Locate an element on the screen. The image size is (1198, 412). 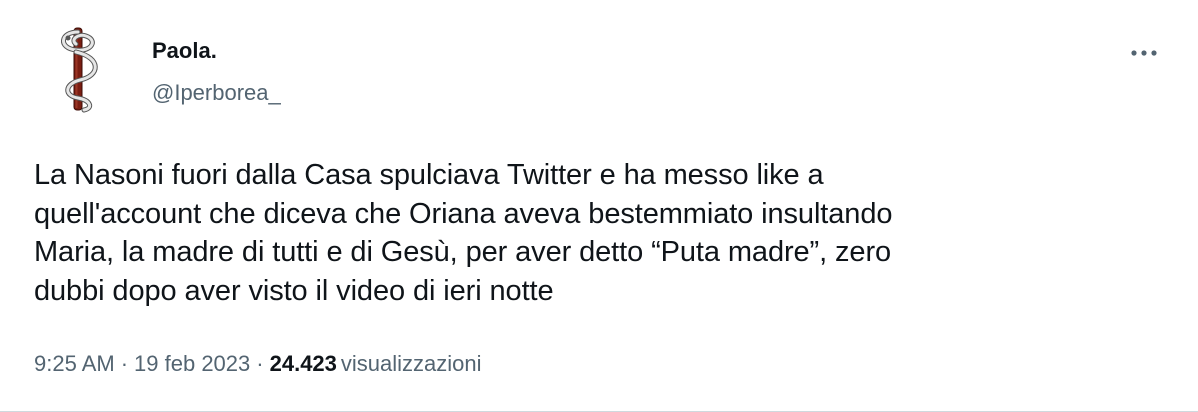
author-handle: @Iperborea_ is located at coordinates (216, 93).